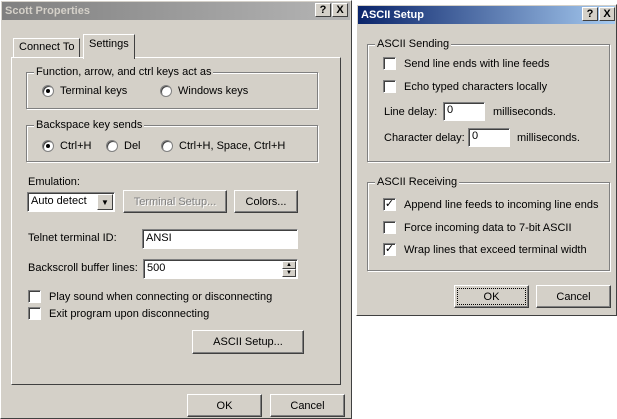  Describe the element at coordinates (488, 227) in the screenshot. I see `checkbox-label: Force incoming data to 7-bit ASCII` at that location.